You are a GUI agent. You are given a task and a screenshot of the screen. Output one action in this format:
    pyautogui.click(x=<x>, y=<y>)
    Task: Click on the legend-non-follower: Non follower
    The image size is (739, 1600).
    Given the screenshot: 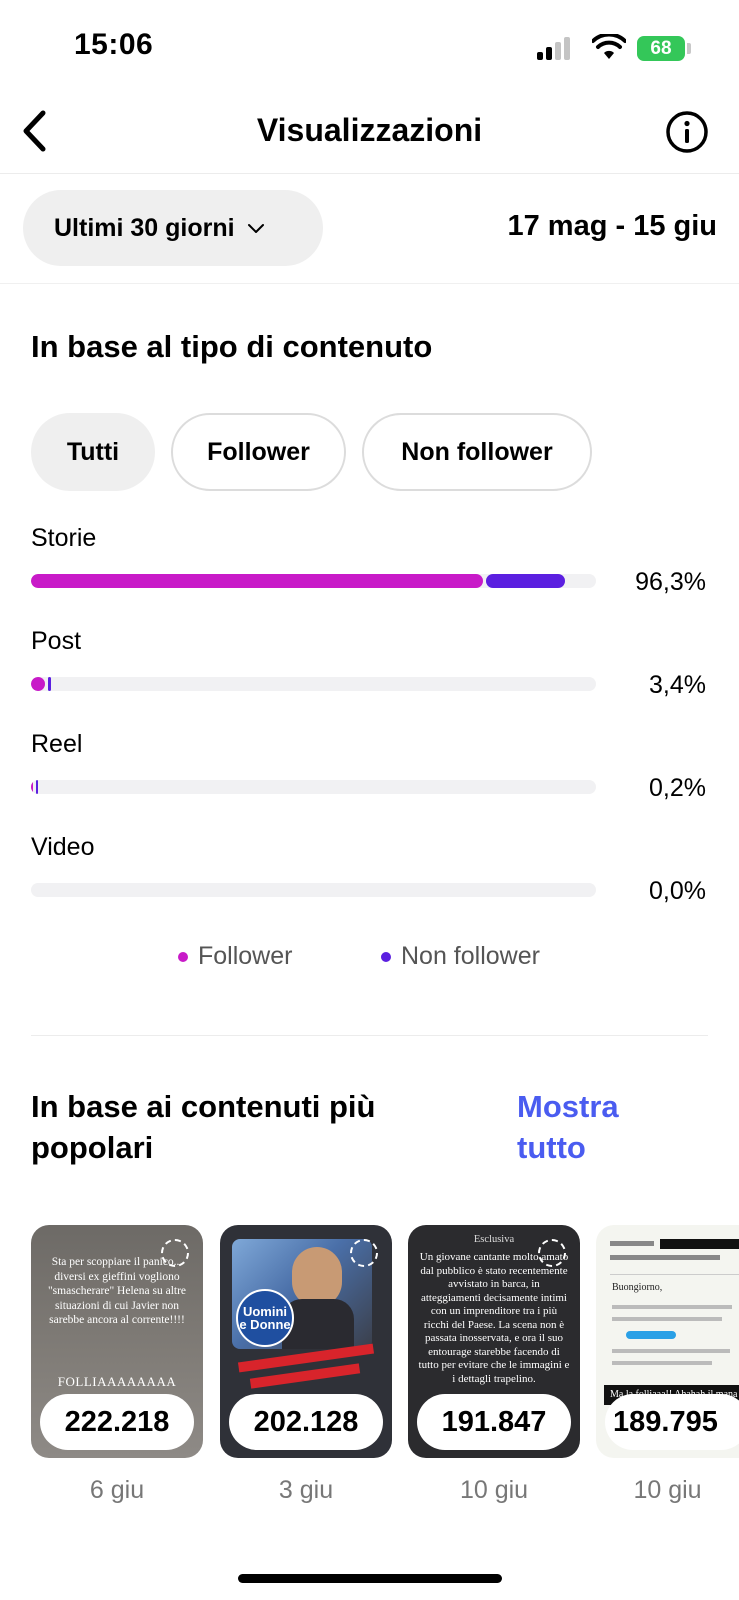 What is the action you would take?
    pyautogui.click(x=460, y=956)
    